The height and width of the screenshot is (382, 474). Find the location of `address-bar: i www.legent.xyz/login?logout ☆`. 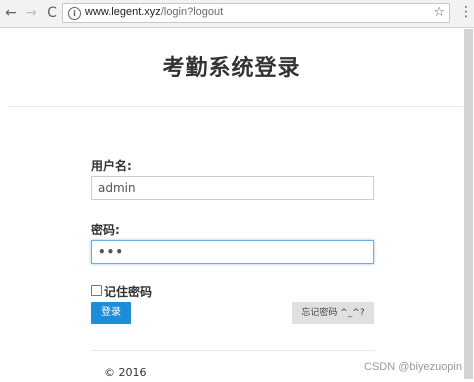

address-bar: i www.legent.xyz/login?logout ☆ is located at coordinates (256, 13).